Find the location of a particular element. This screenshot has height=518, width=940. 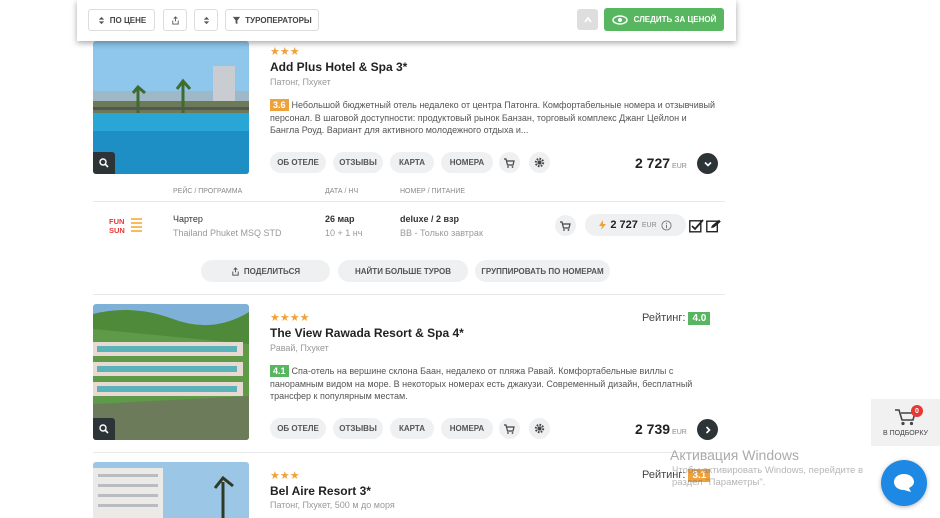

sort-order-button is located at coordinates (206, 20).